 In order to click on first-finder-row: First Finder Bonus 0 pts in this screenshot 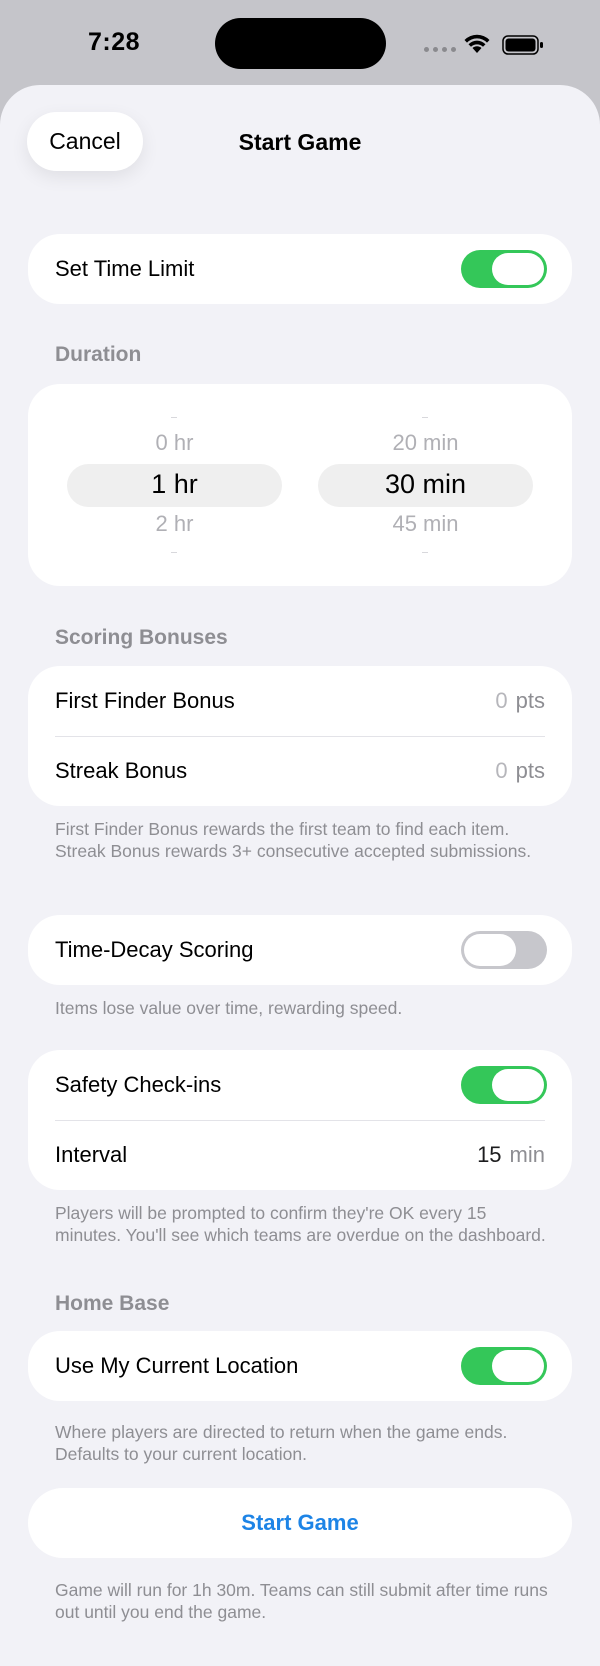, I will do `click(300, 701)`.